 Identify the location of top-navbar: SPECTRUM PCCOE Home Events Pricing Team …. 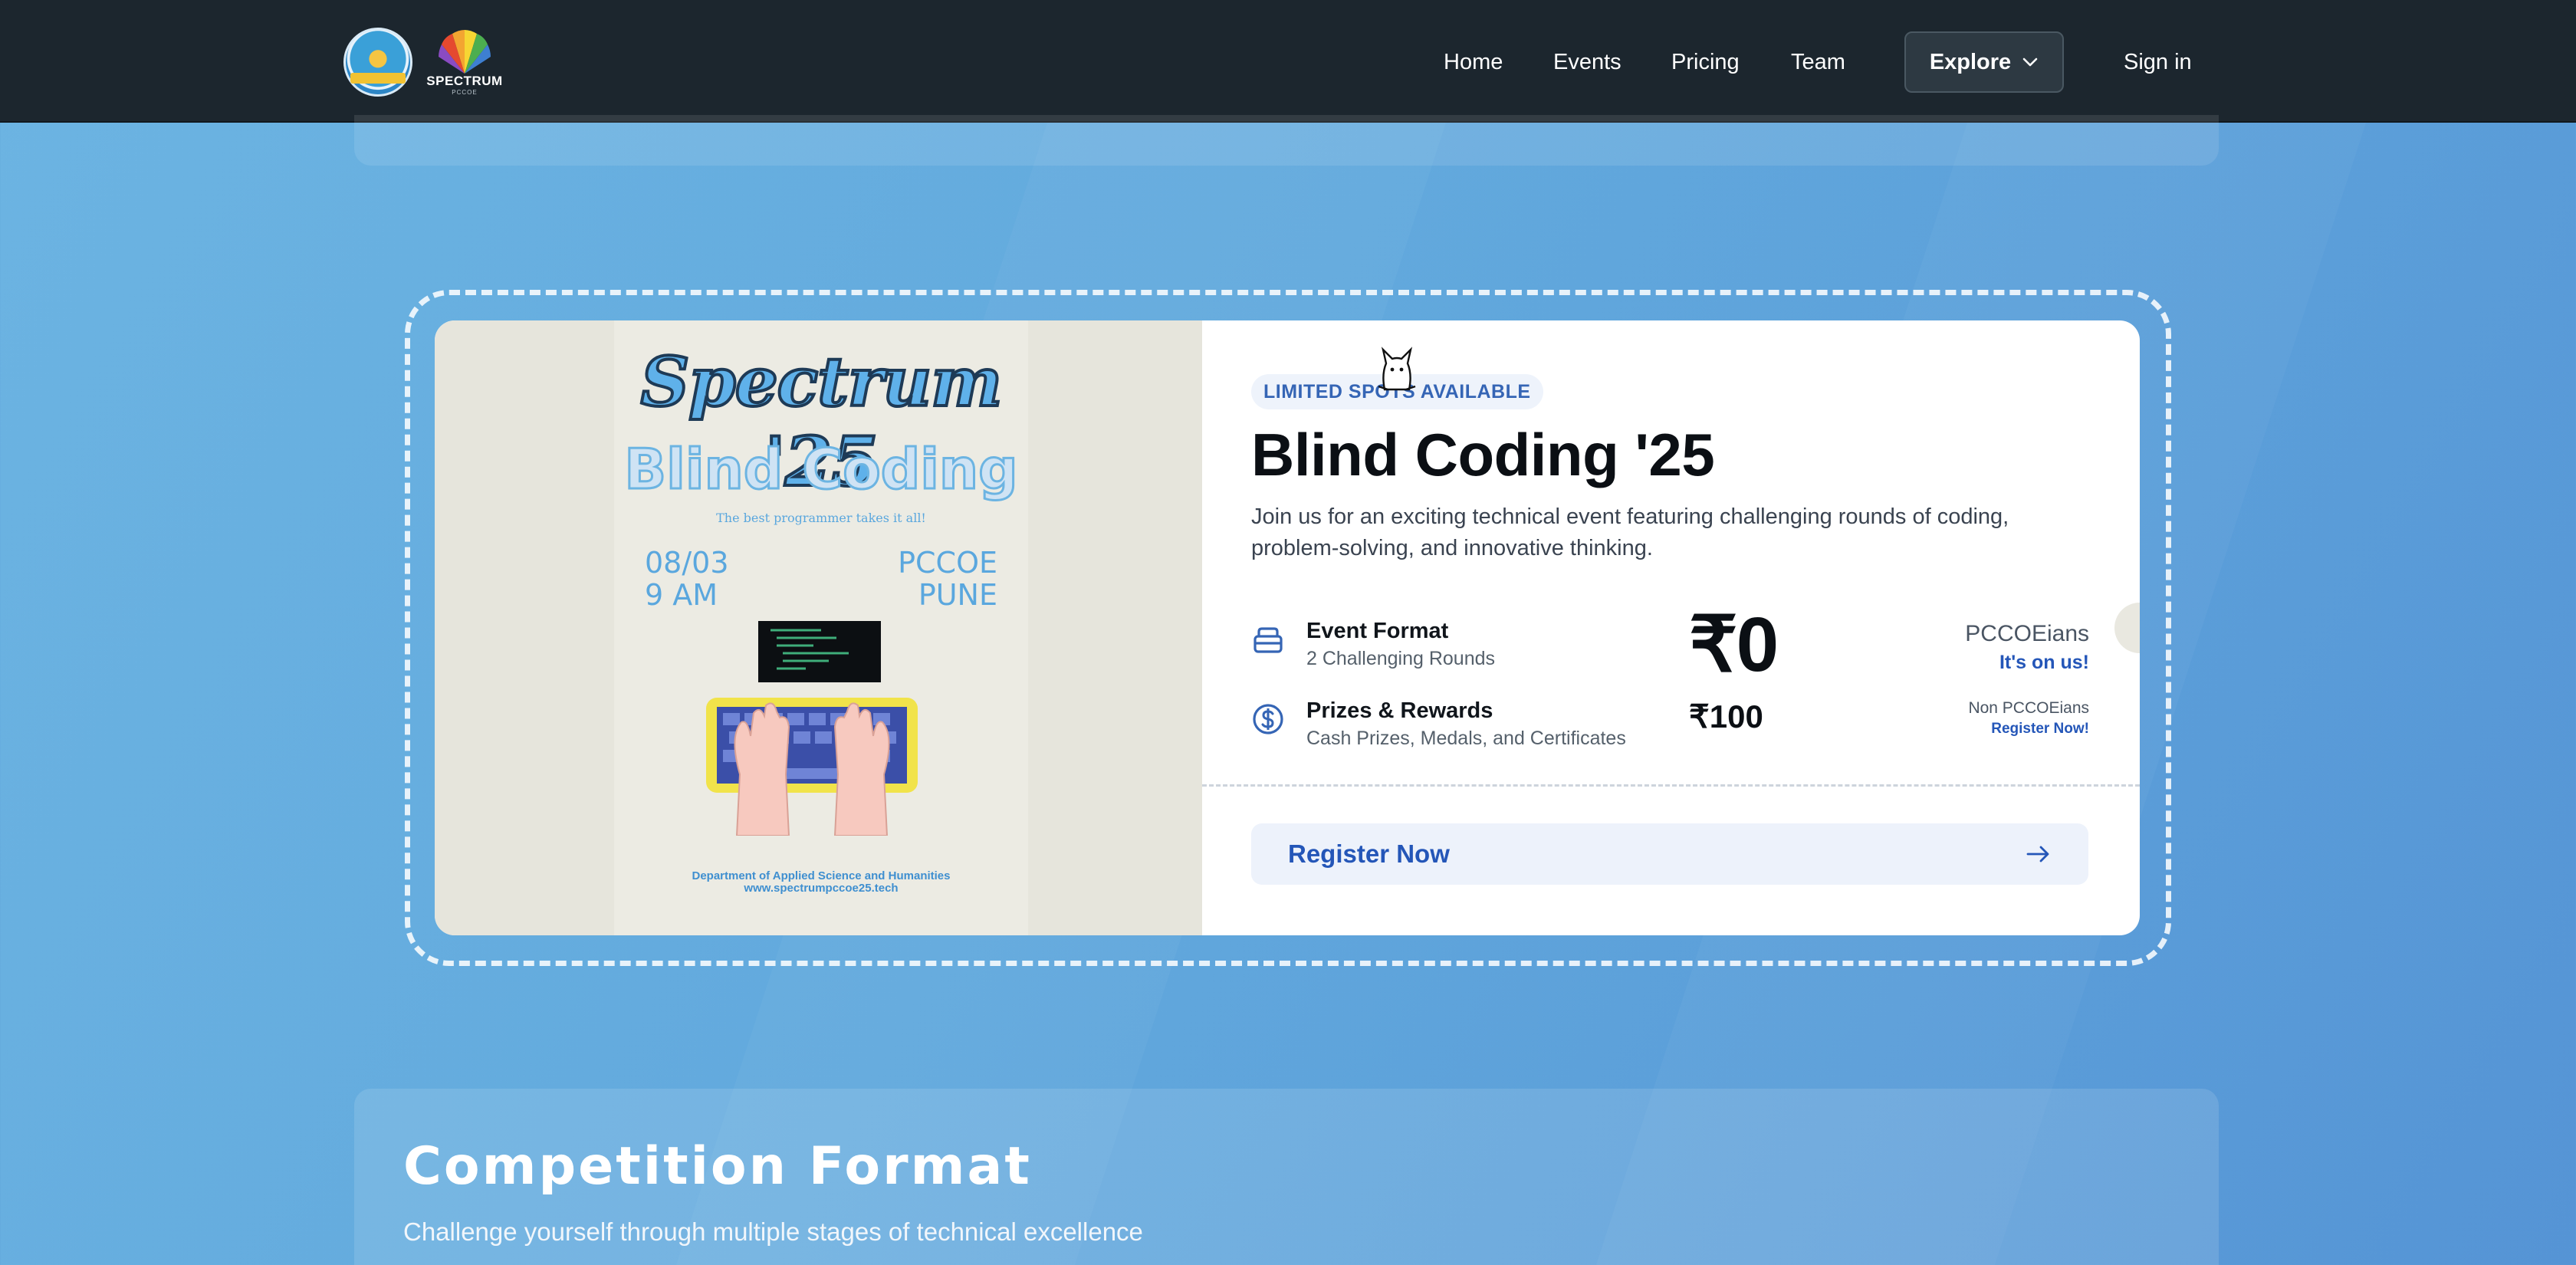
(1288, 62).